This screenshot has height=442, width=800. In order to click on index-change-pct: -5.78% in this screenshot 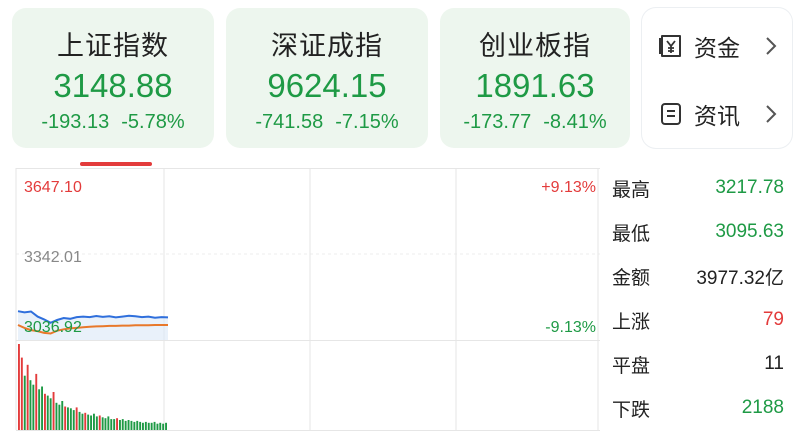, I will do `click(153, 122)`.